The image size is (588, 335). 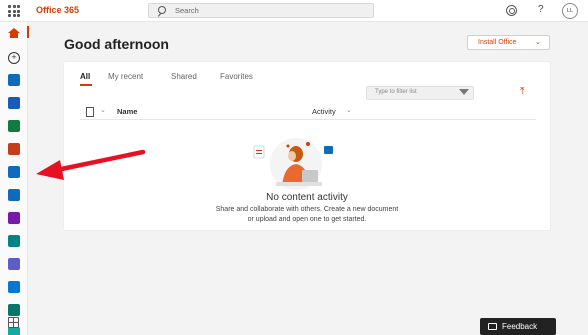 What do you see at coordinates (492, 326) in the screenshot?
I see `feedback-icon` at bounding box center [492, 326].